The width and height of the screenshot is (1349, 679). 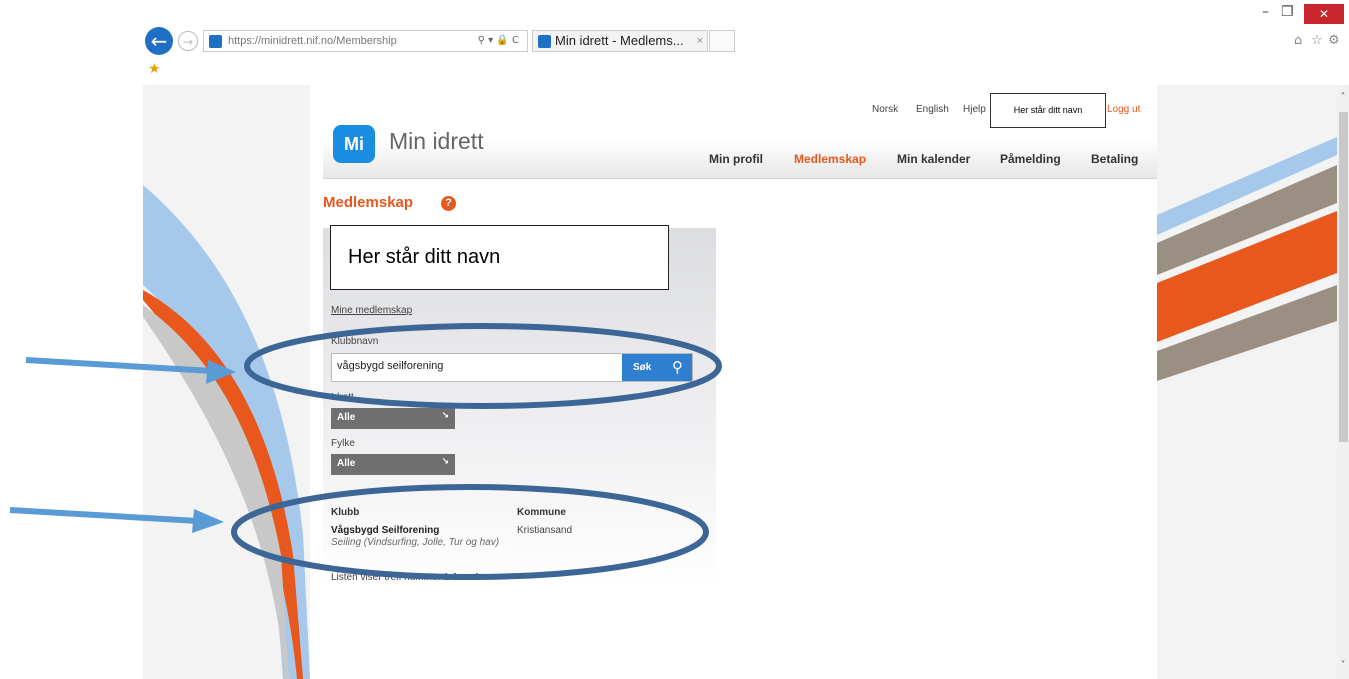 What do you see at coordinates (470, 532) in the screenshot?
I see `result-highlight-ellipse` at bounding box center [470, 532].